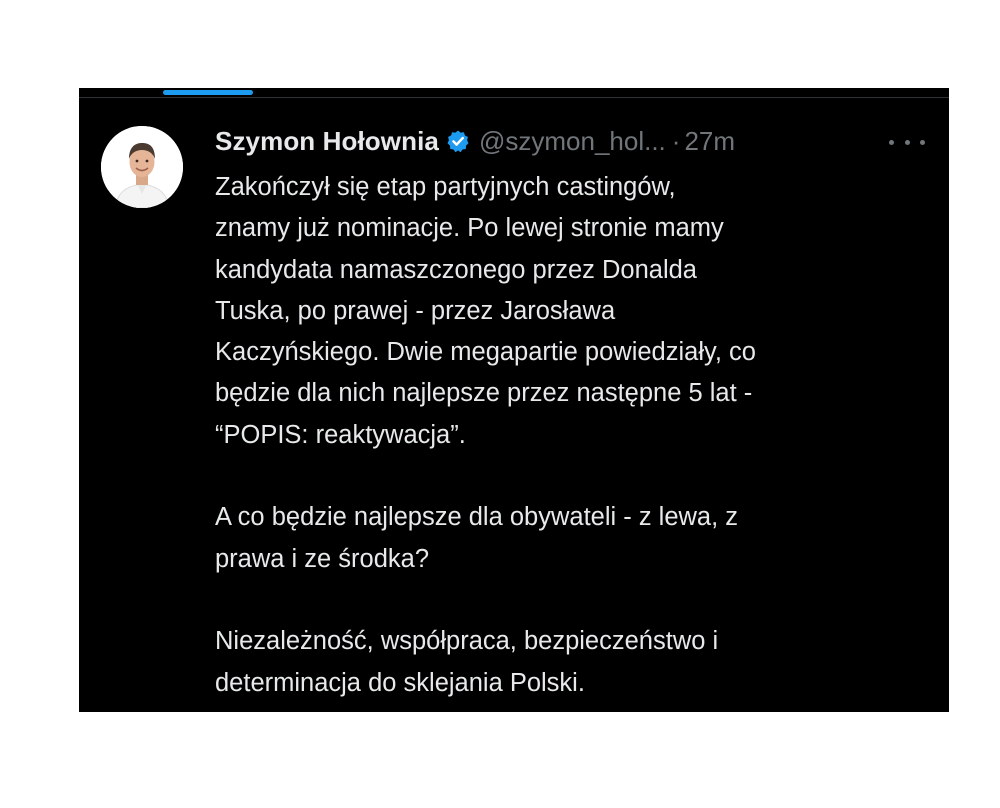  Describe the element at coordinates (458, 141) in the screenshot. I see `verified-badge-icon` at that location.